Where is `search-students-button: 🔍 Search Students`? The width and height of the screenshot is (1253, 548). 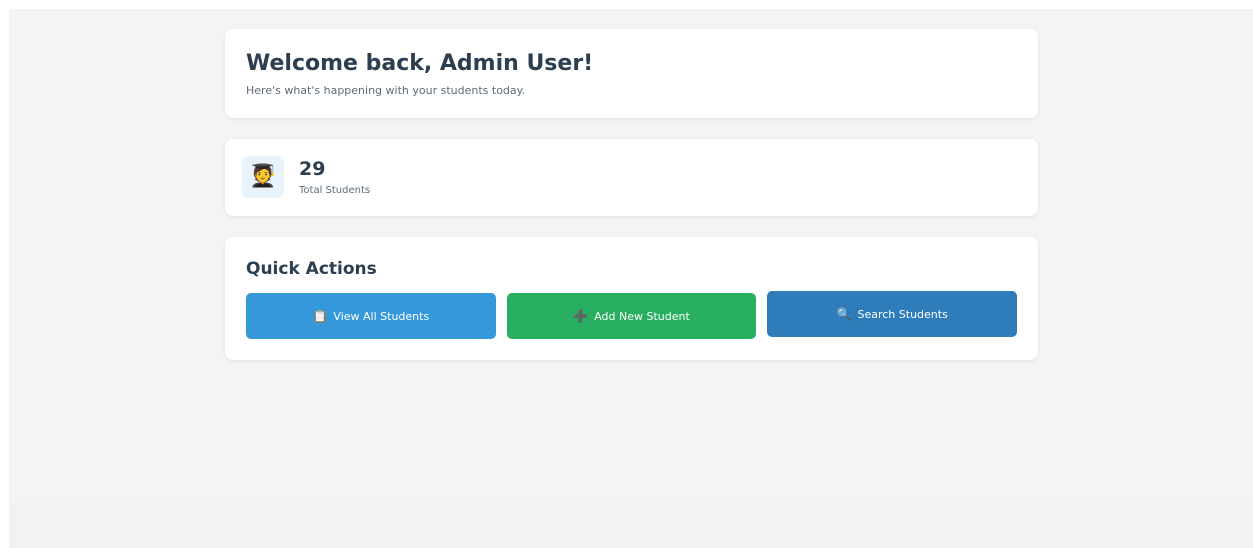
search-students-button: 🔍 Search Students is located at coordinates (892, 314).